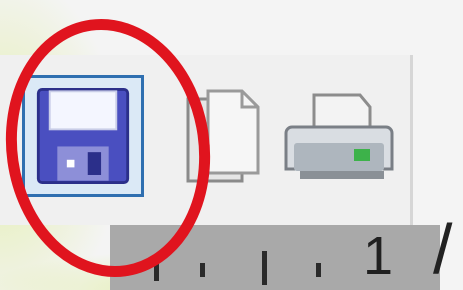 The height and width of the screenshot is (290, 463). I want to click on save-button, so click(83, 136).